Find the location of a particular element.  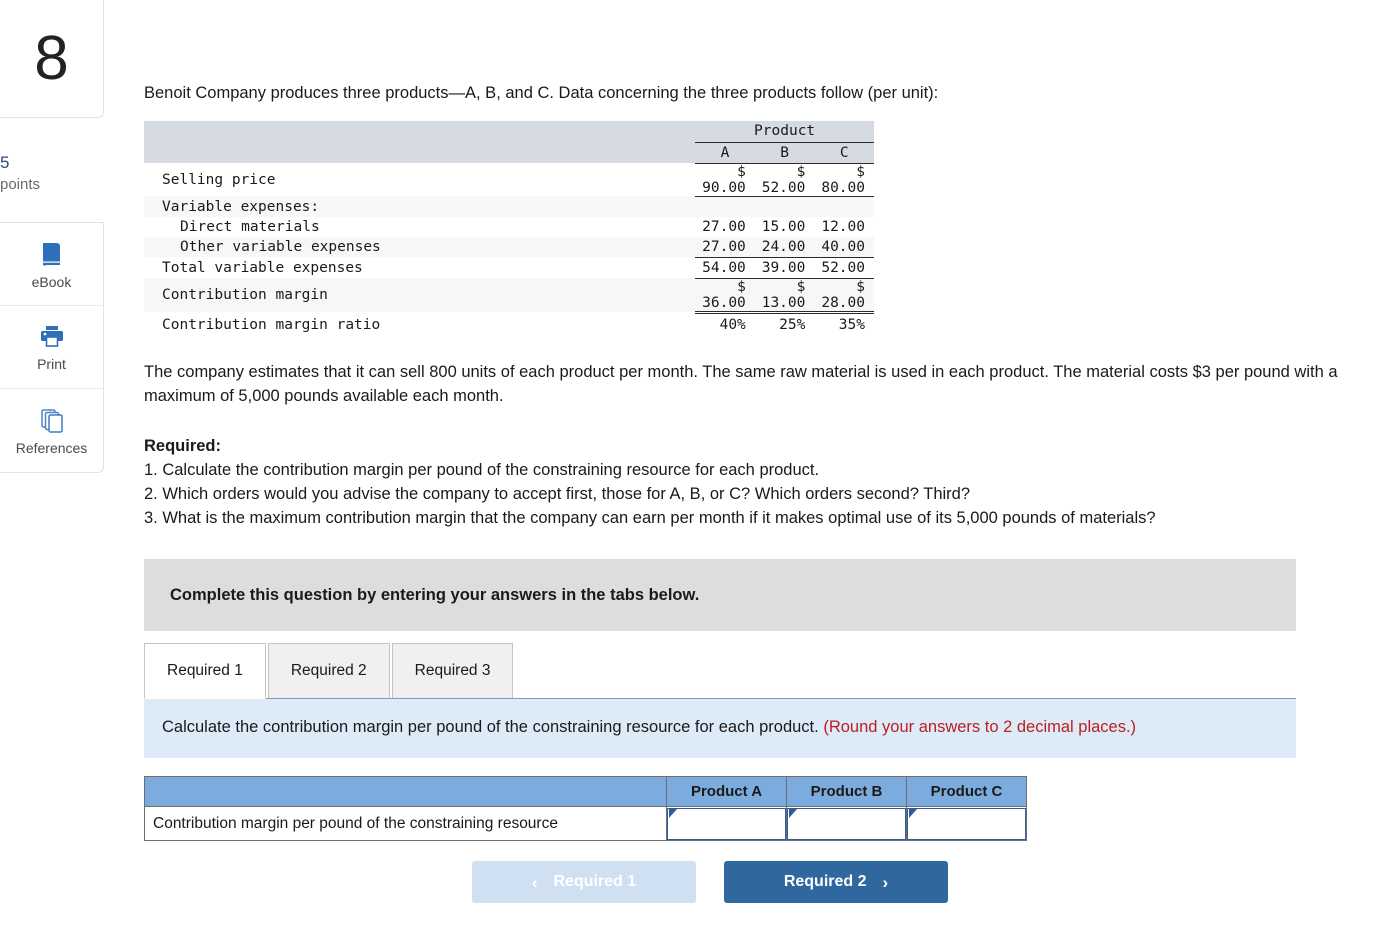

answer-input-product-c is located at coordinates (966, 823).